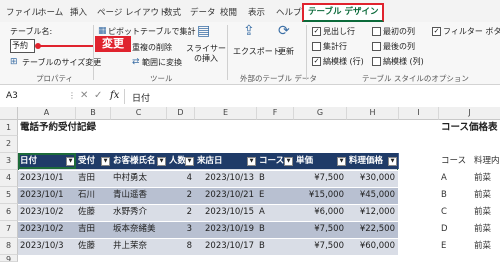 The height and width of the screenshot is (262, 500). I want to click on table-cell-customer-name: 坂本奈緒美, so click(140, 229).